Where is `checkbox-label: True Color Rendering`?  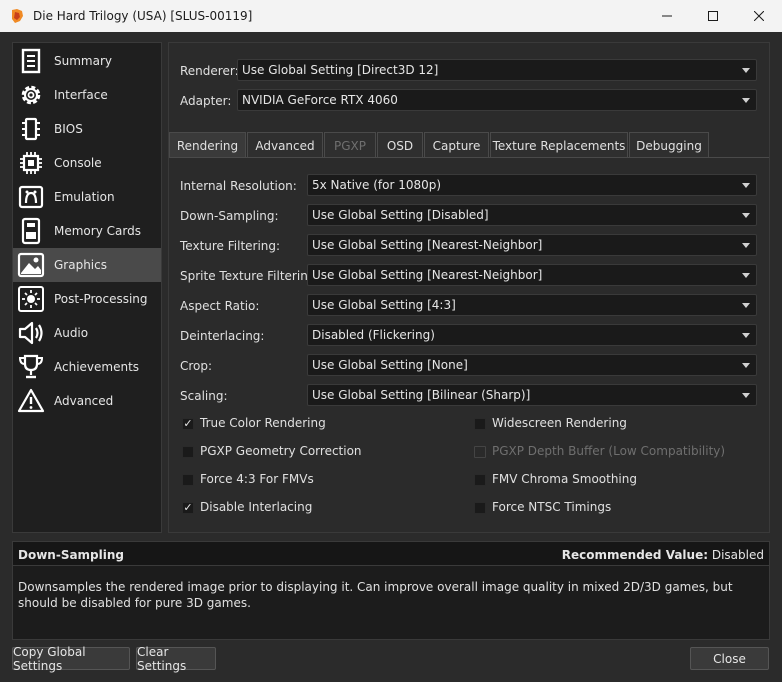
checkbox-label: True Color Rendering is located at coordinates (263, 423).